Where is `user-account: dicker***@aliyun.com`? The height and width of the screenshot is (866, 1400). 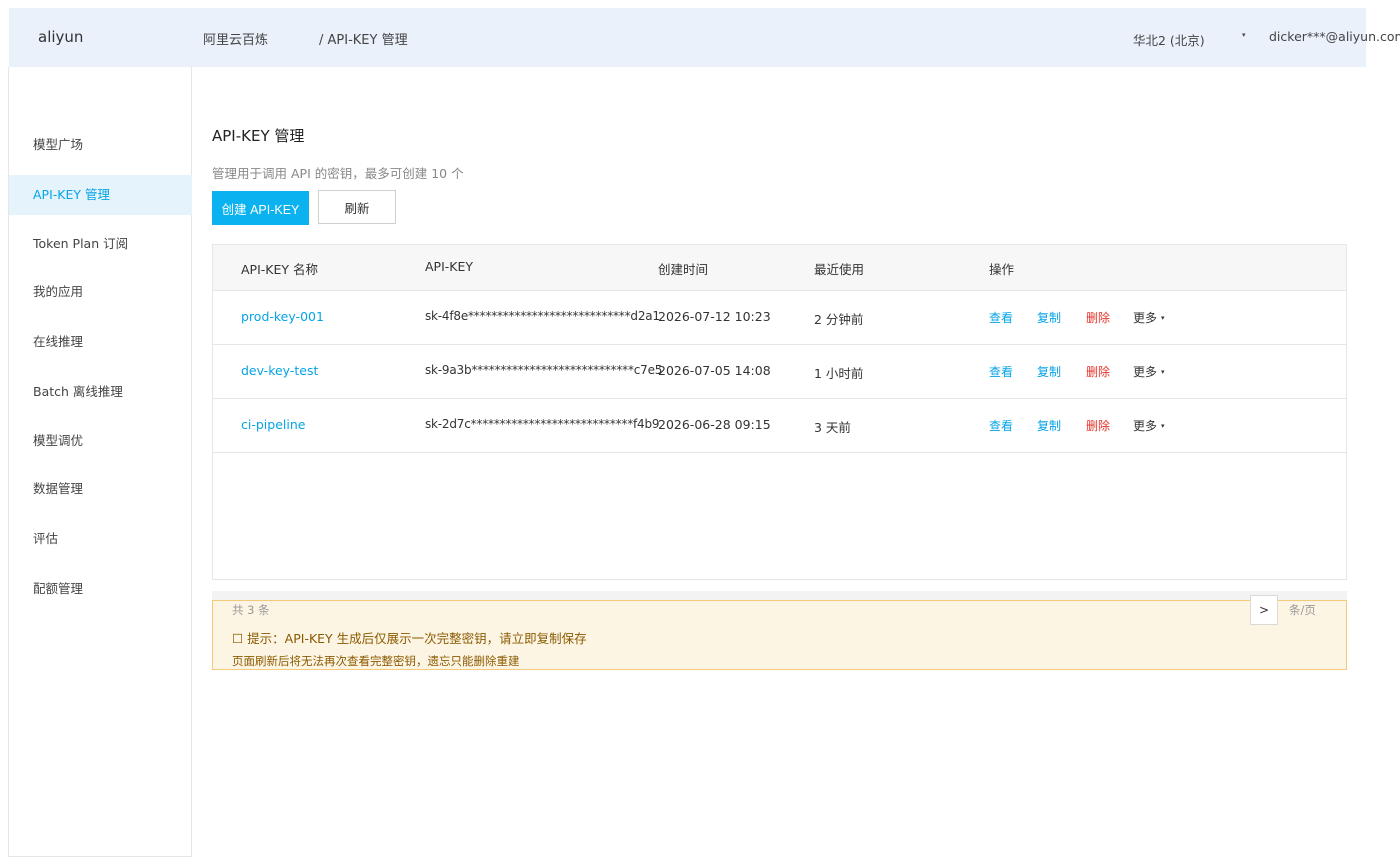 user-account: dicker***@aliyun.com is located at coordinates (1334, 36).